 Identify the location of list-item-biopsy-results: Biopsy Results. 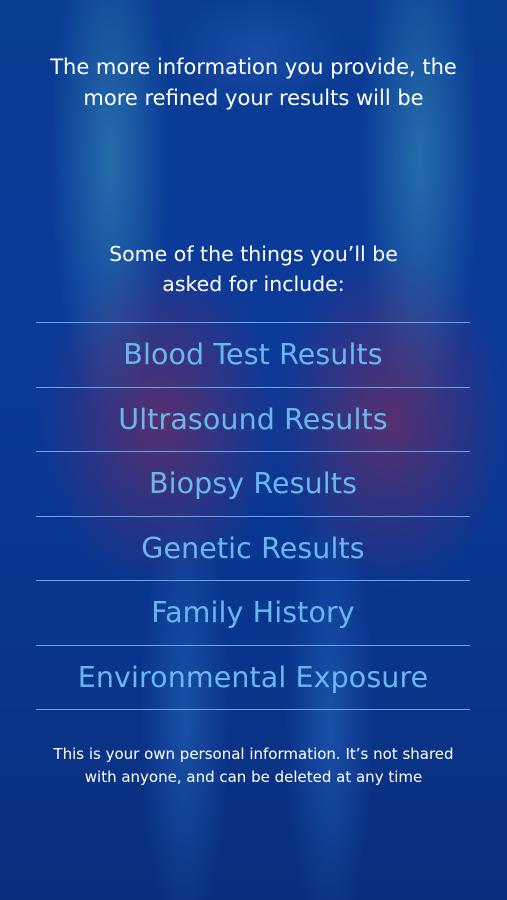
(253, 484).